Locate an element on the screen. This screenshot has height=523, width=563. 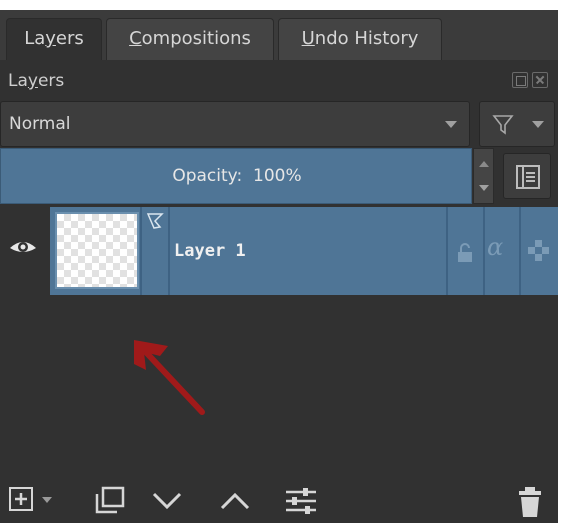
tab-label-mnemonic: U is located at coordinates (308, 38).